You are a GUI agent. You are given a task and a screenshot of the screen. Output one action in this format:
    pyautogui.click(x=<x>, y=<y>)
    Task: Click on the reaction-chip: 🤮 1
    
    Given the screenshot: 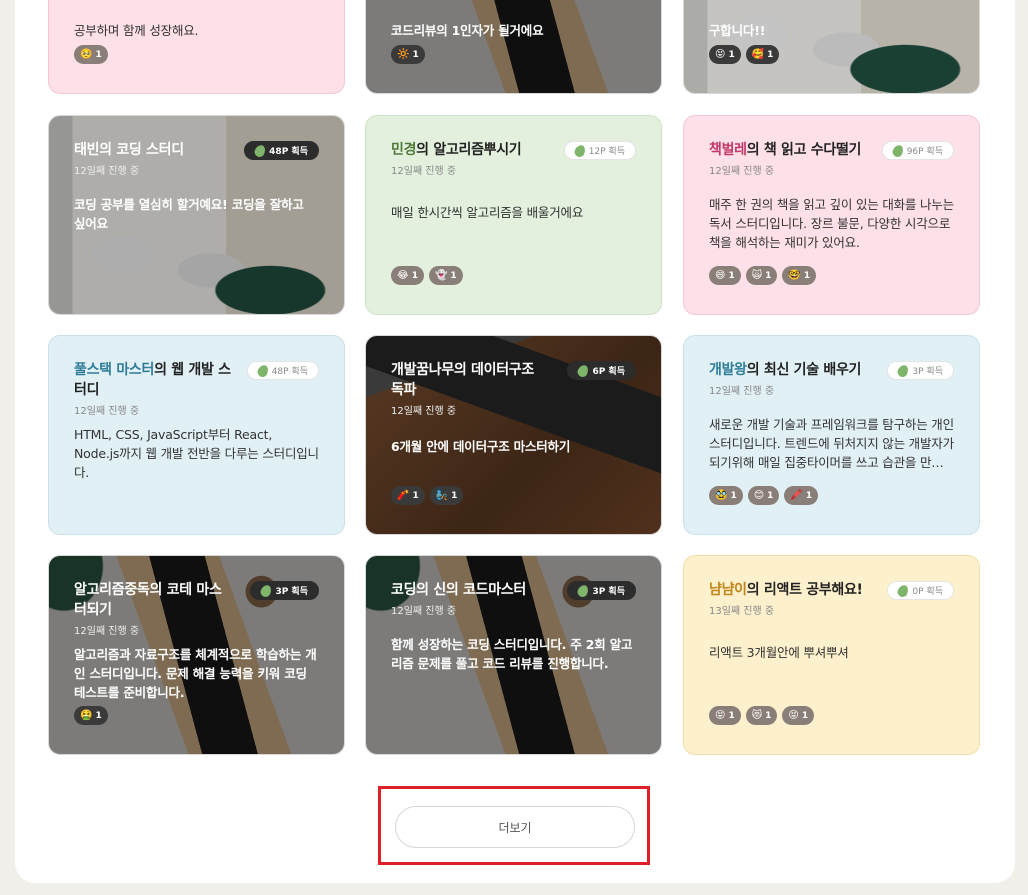 What is the action you would take?
    pyautogui.click(x=91, y=715)
    